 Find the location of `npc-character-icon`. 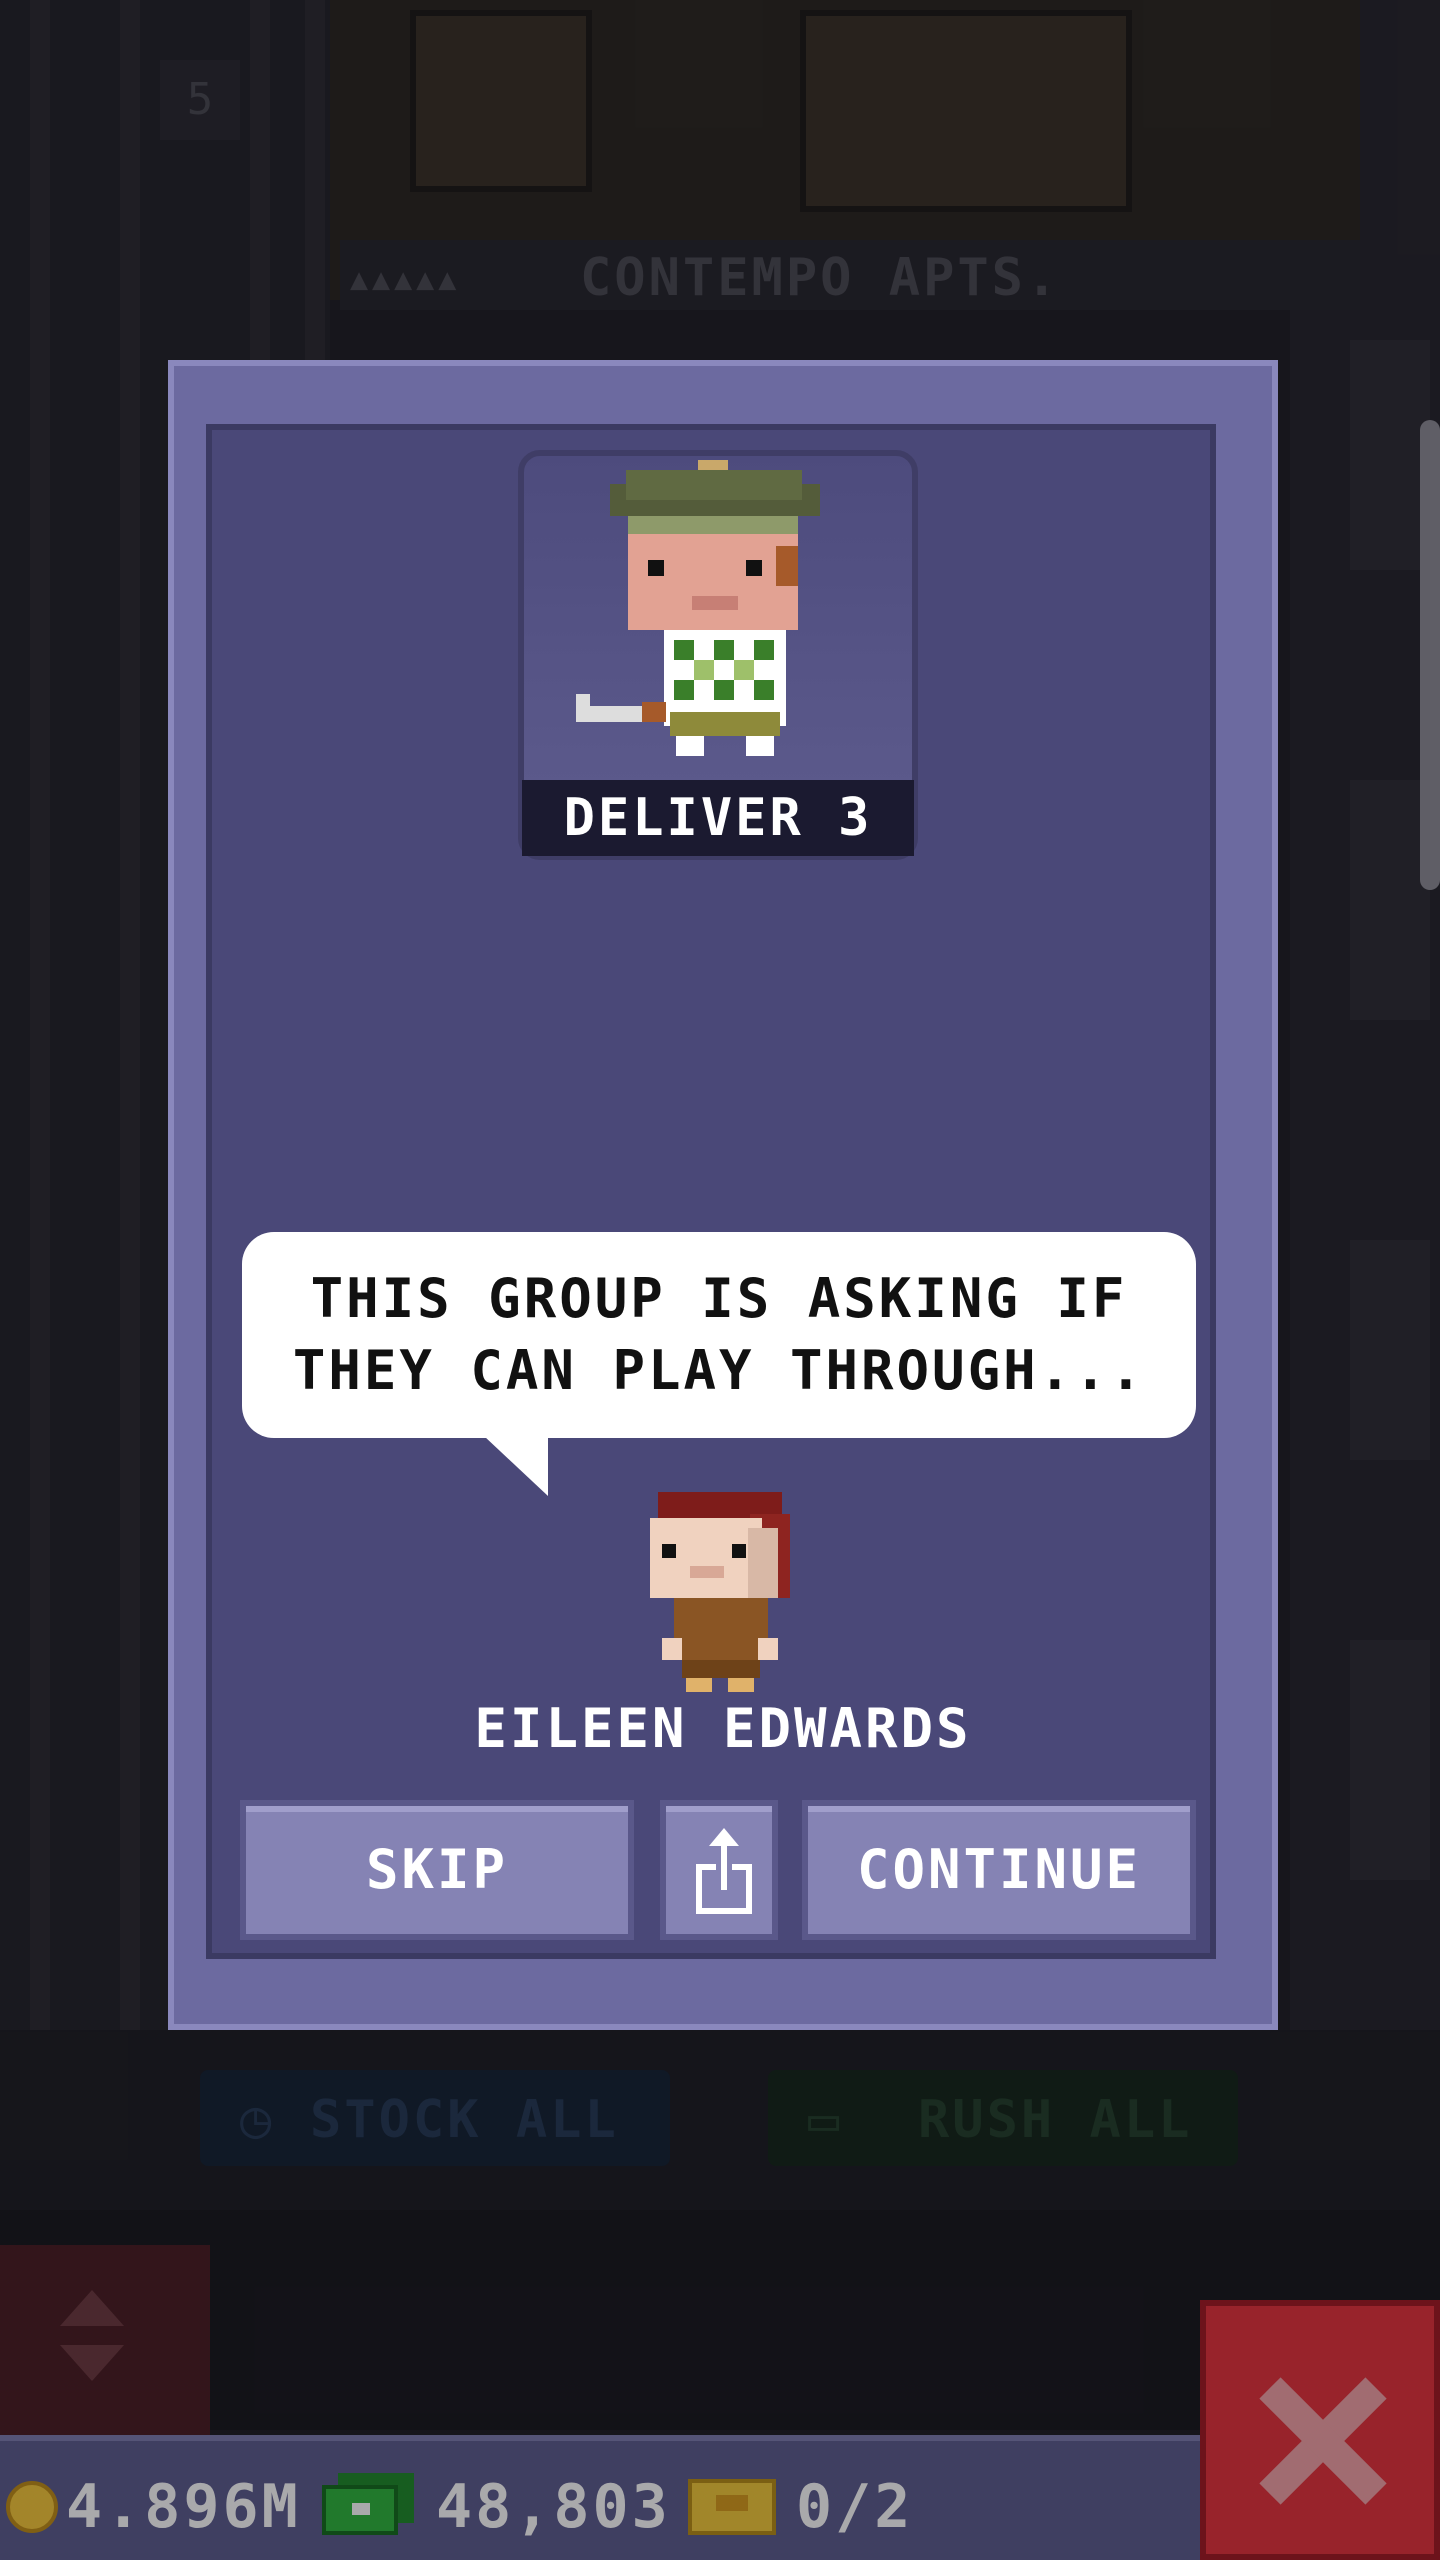

npc-character-icon is located at coordinates (720, 1592).